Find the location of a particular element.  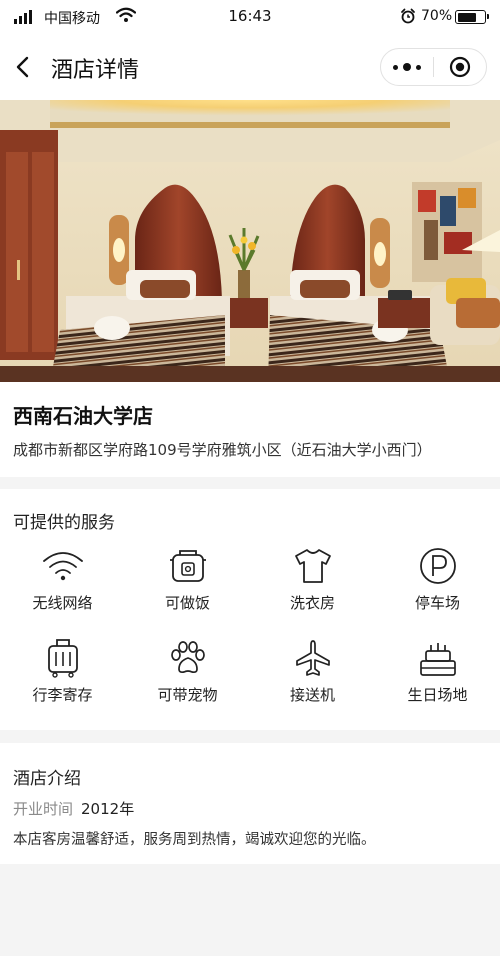

opening-year-row: 开业时间 2012年 is located at coordinates (73, 808).